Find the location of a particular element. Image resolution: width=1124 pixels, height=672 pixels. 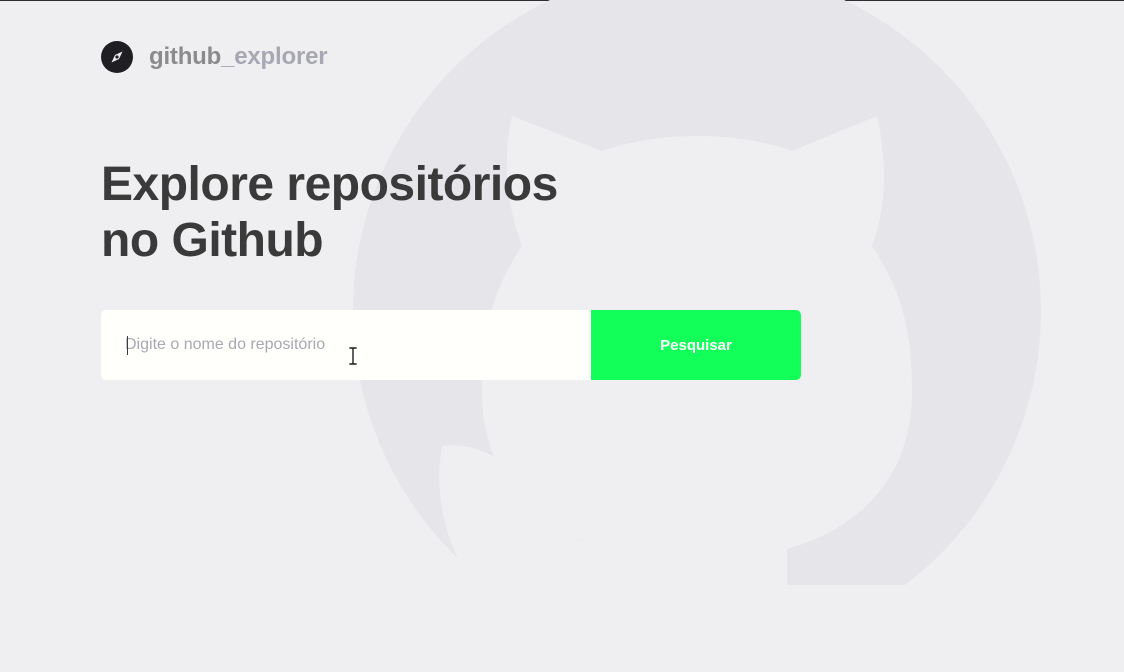

brand-name: github_explorer is located at coordinates (238, 57).